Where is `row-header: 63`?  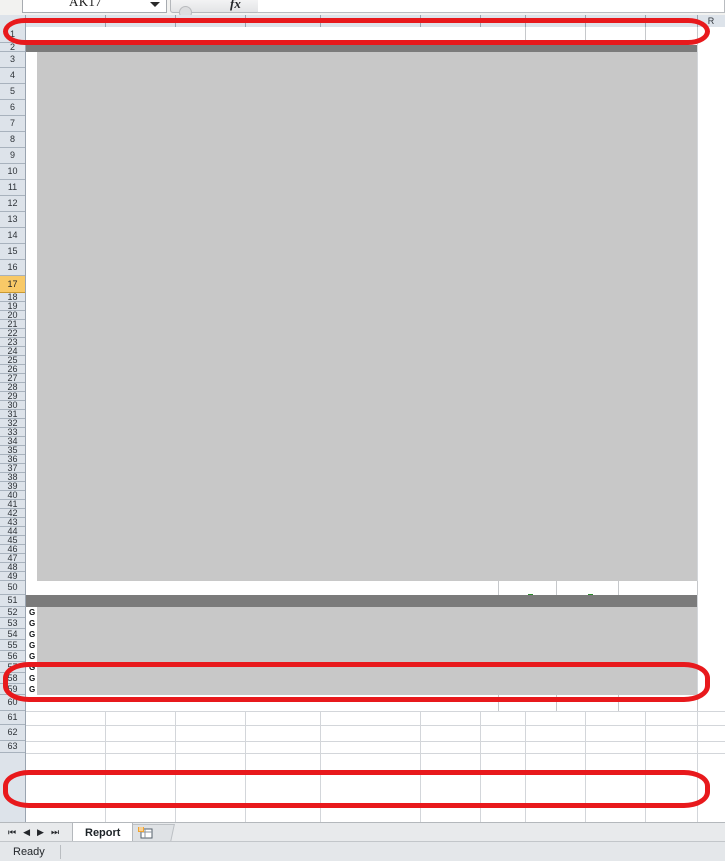 row-header: 63 is located at coordinates (12, 747).